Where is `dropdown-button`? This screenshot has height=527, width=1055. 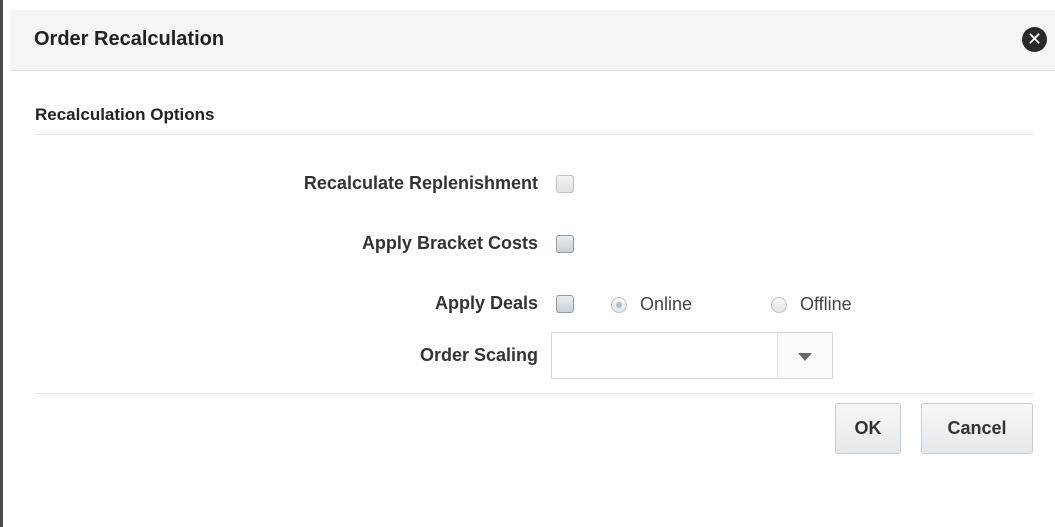
dropdown-button is located at coordinates (804, 355).